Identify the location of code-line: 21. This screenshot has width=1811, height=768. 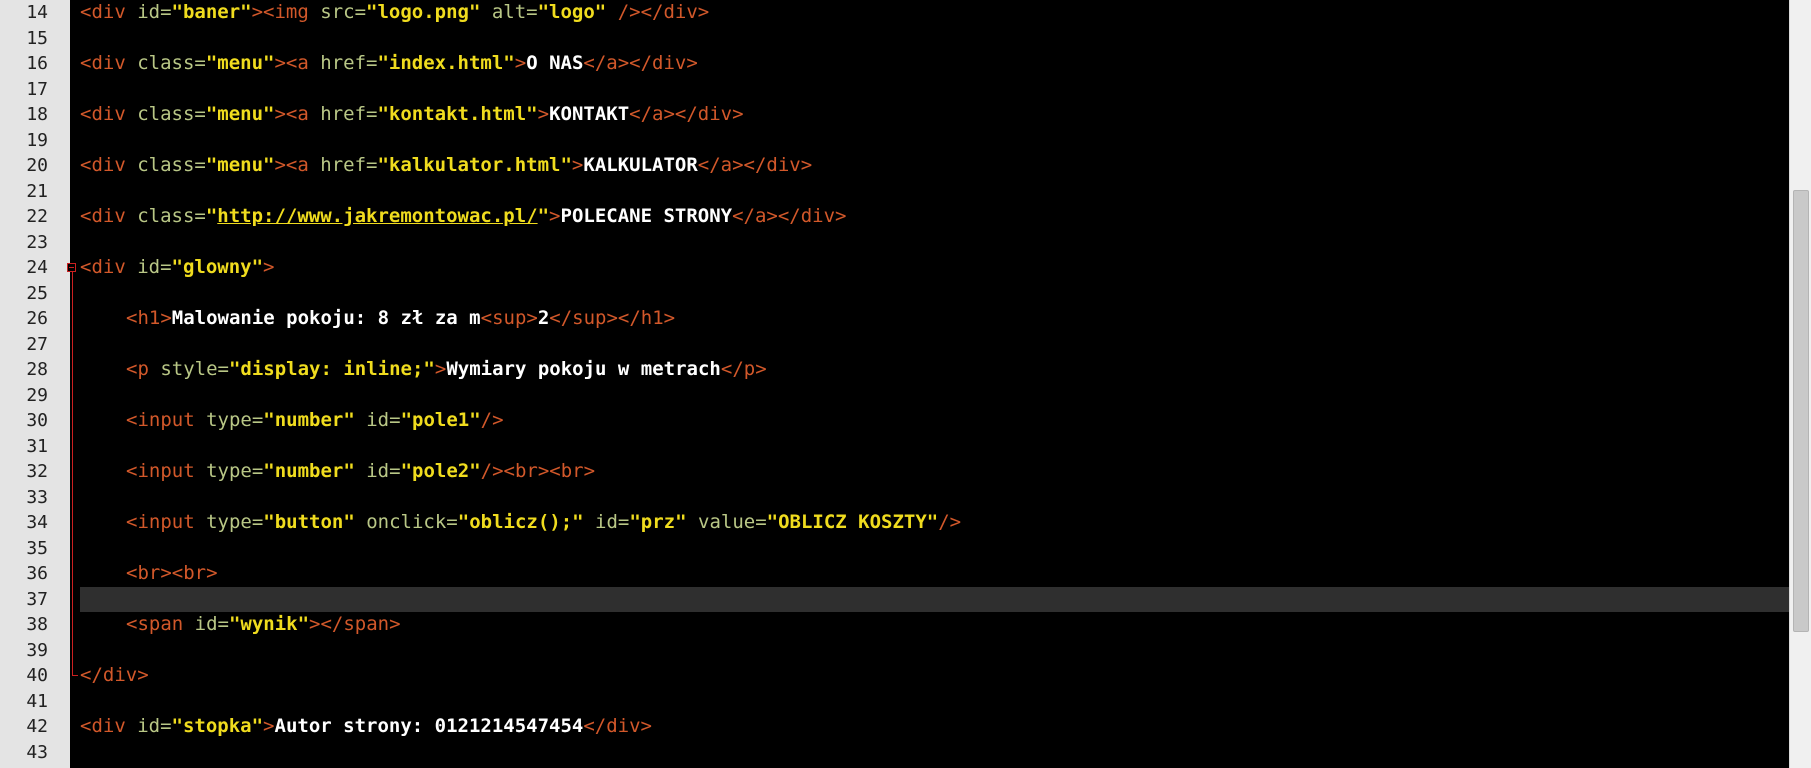
(895, 192).